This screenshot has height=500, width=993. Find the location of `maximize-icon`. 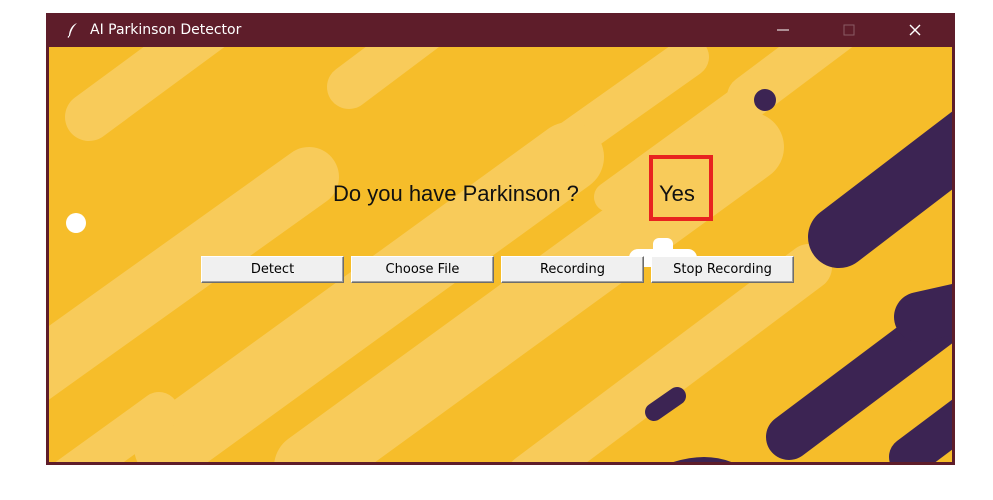

maximize-icon is located at coordinates (849, 30).